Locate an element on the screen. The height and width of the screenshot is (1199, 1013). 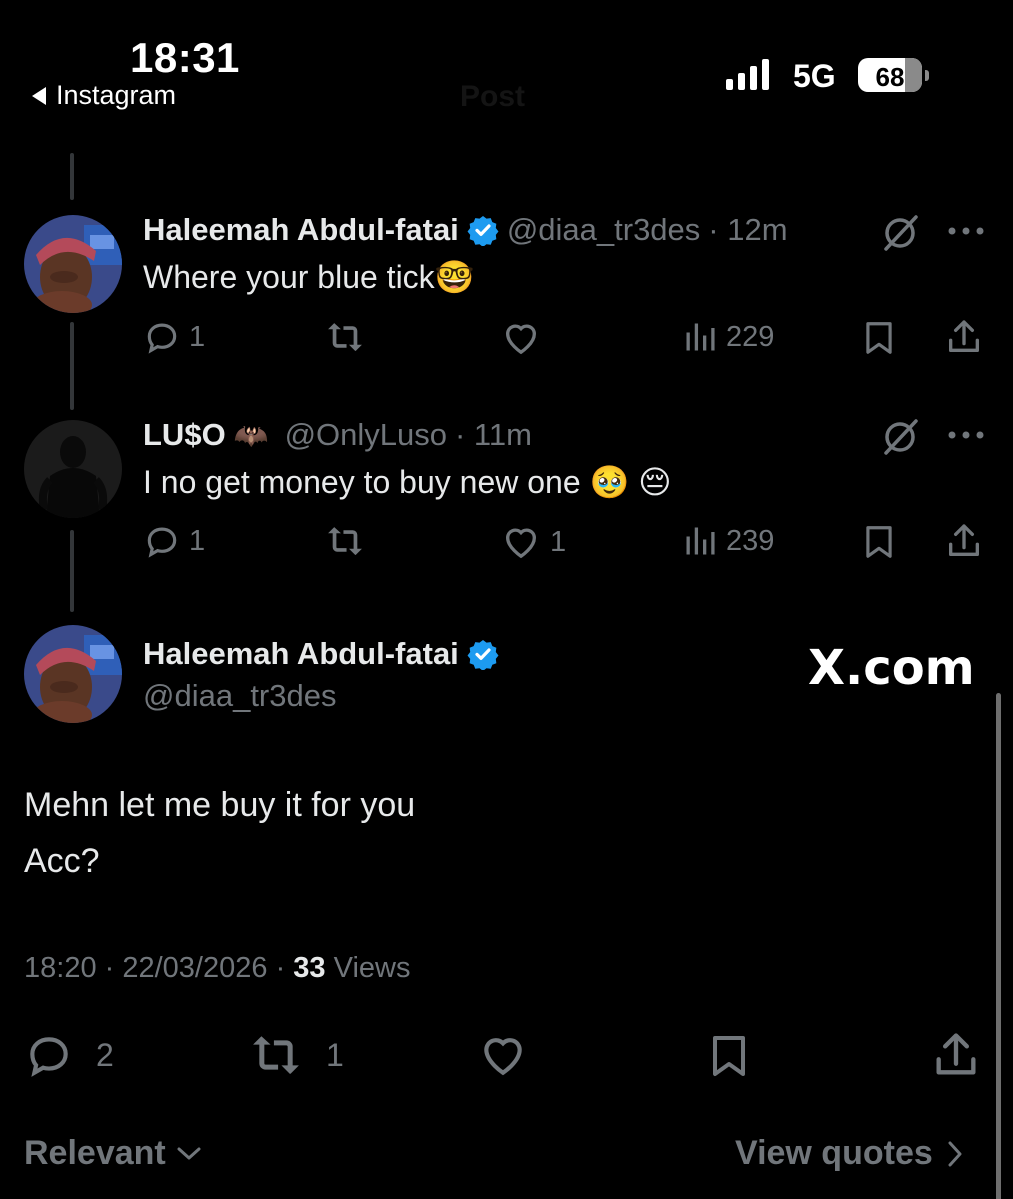
battery-icon: 68 is located at coordinates (890, 75).